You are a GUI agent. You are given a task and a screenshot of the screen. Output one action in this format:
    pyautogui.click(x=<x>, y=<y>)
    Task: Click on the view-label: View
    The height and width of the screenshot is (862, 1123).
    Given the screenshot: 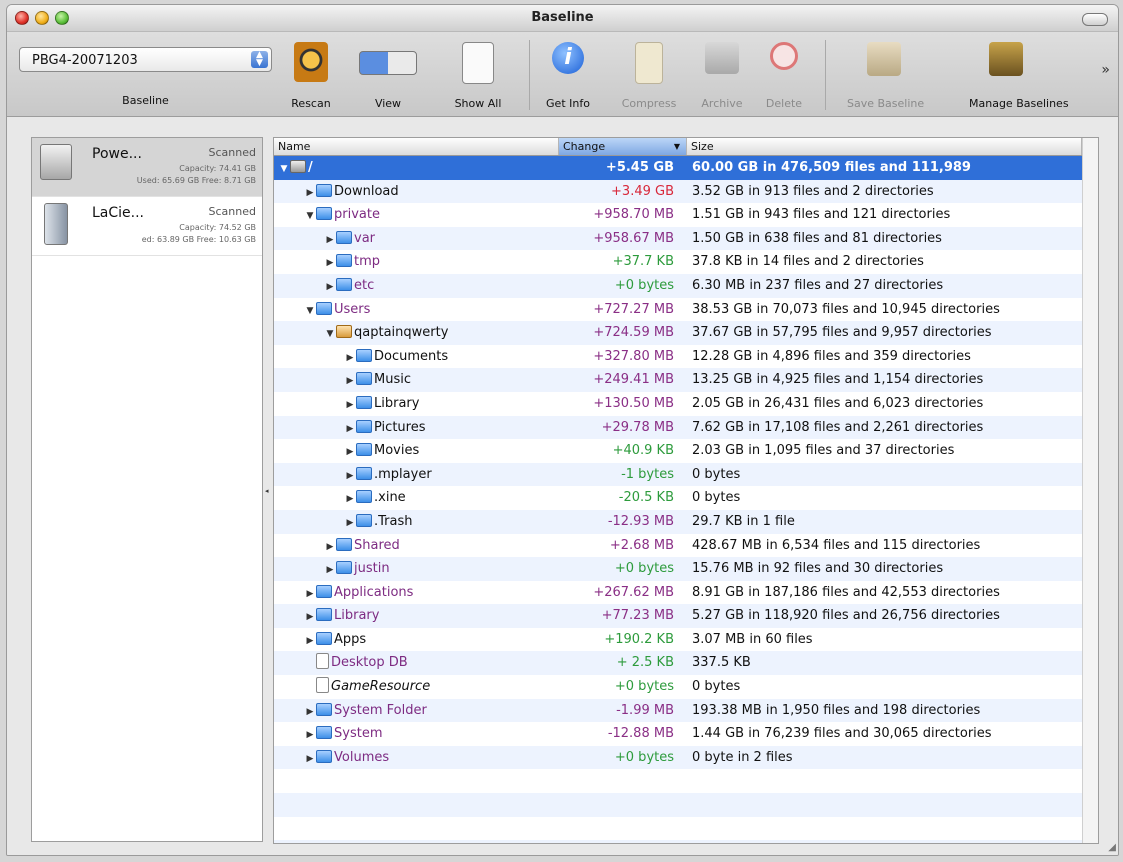 What is the action you would take?
    pyautogui.click(x=388, y=103)
    